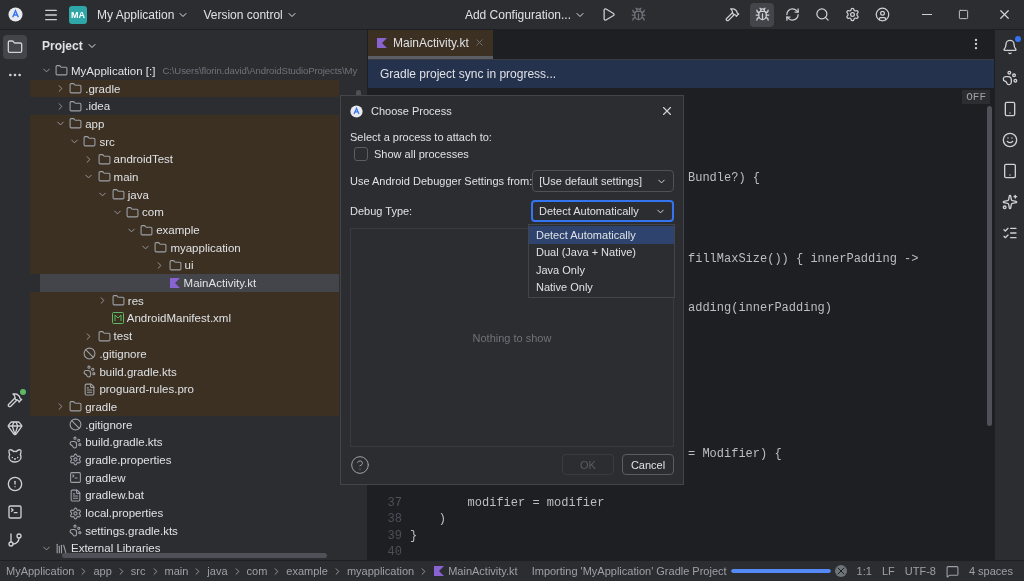  Describe the element at coordinates (512, 337) in the screenshot. I see `empty-text: Nothing to show` at that location.